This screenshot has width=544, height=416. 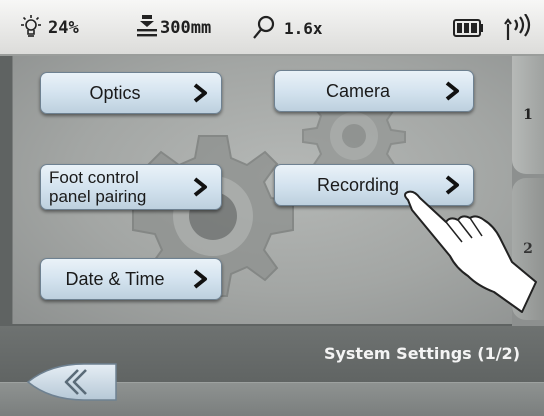 I want to click on focus-distance-indicator: 300mm, so click(x=173, y=28).